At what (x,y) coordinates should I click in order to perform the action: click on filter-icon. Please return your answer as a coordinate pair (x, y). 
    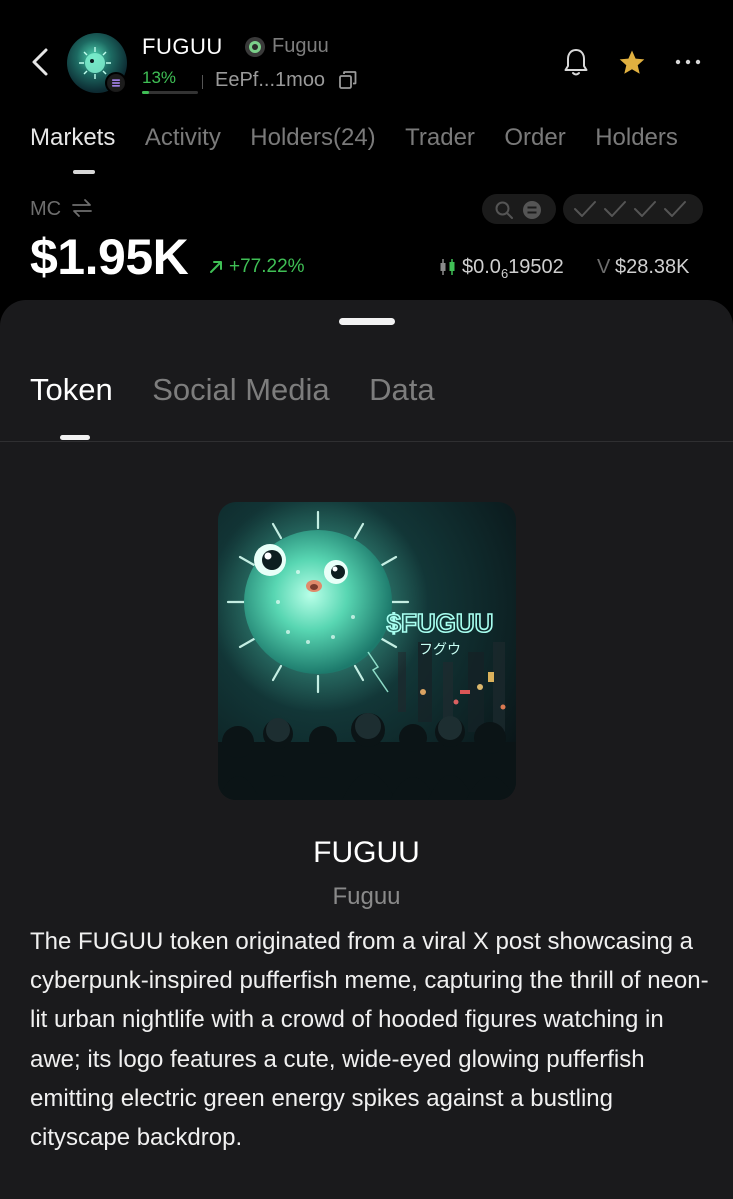
    Looking at the image, I should click on (532, 210).